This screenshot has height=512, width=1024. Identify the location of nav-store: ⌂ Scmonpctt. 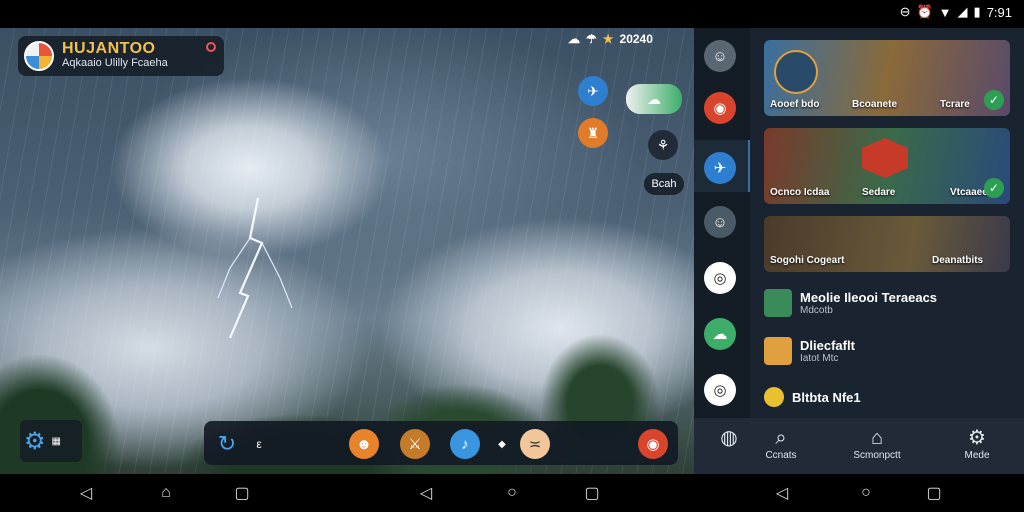
(877, 443).